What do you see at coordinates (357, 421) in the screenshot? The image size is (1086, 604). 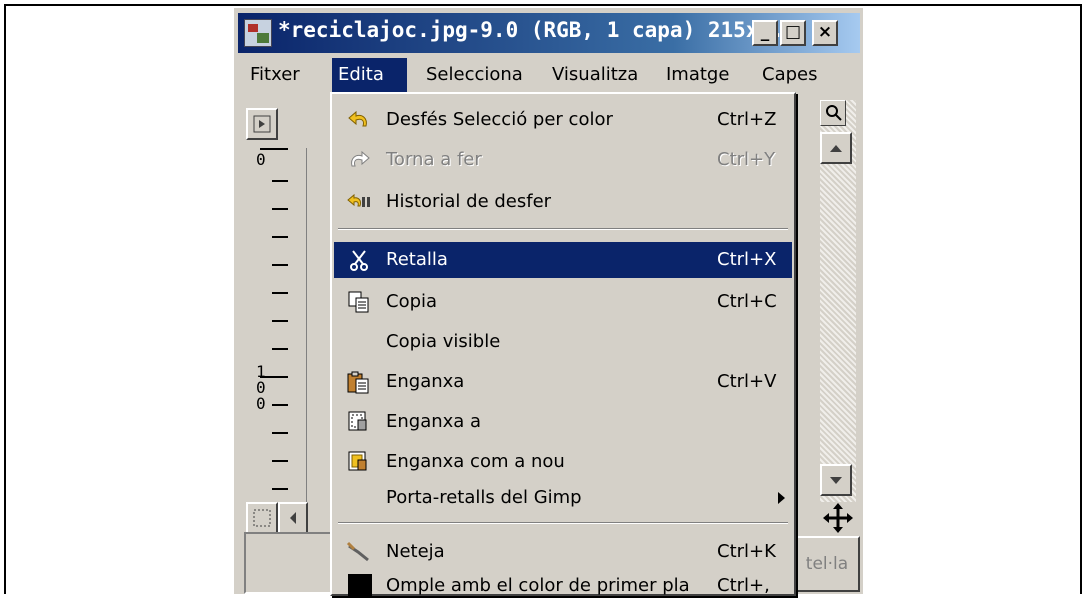 I see `paste-into-icon` at bounding box center [357, 421].